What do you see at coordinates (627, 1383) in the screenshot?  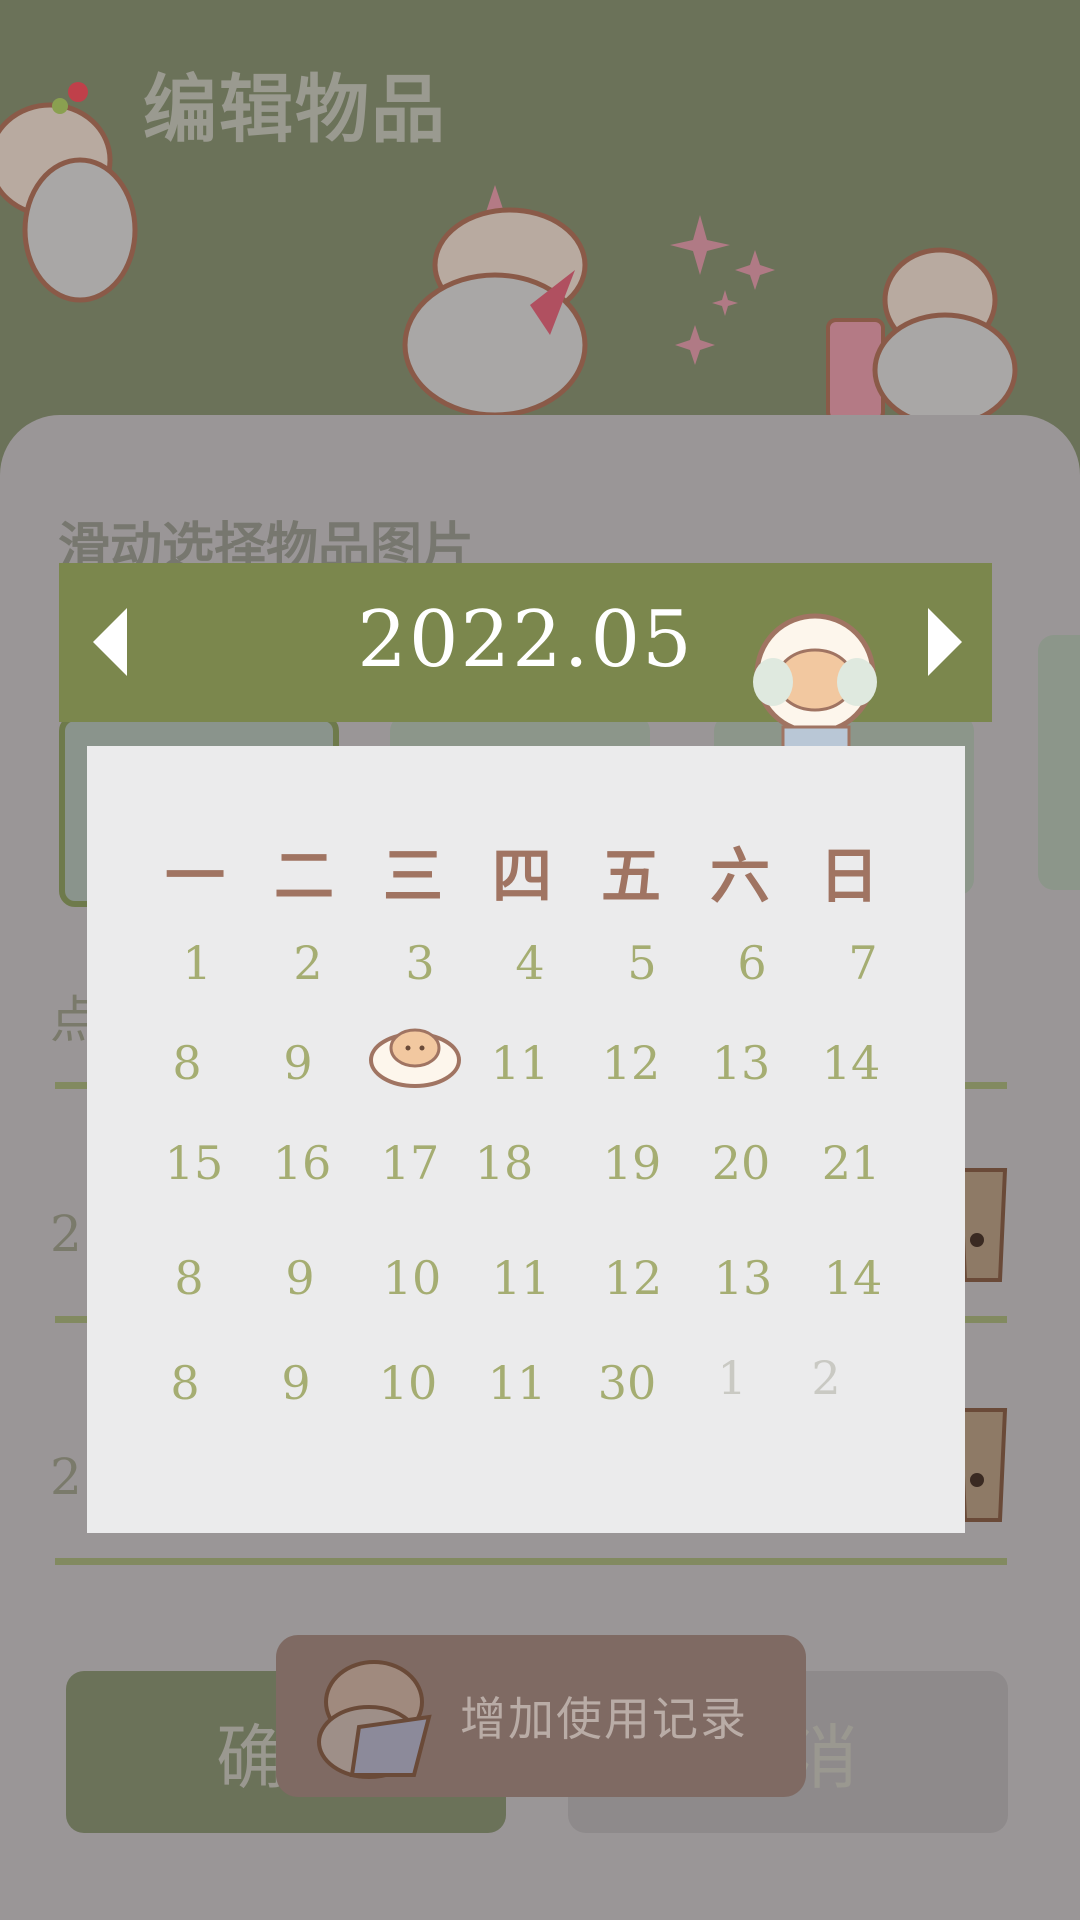 I see `day-cell: 30` at bounding box center [627, 1383].